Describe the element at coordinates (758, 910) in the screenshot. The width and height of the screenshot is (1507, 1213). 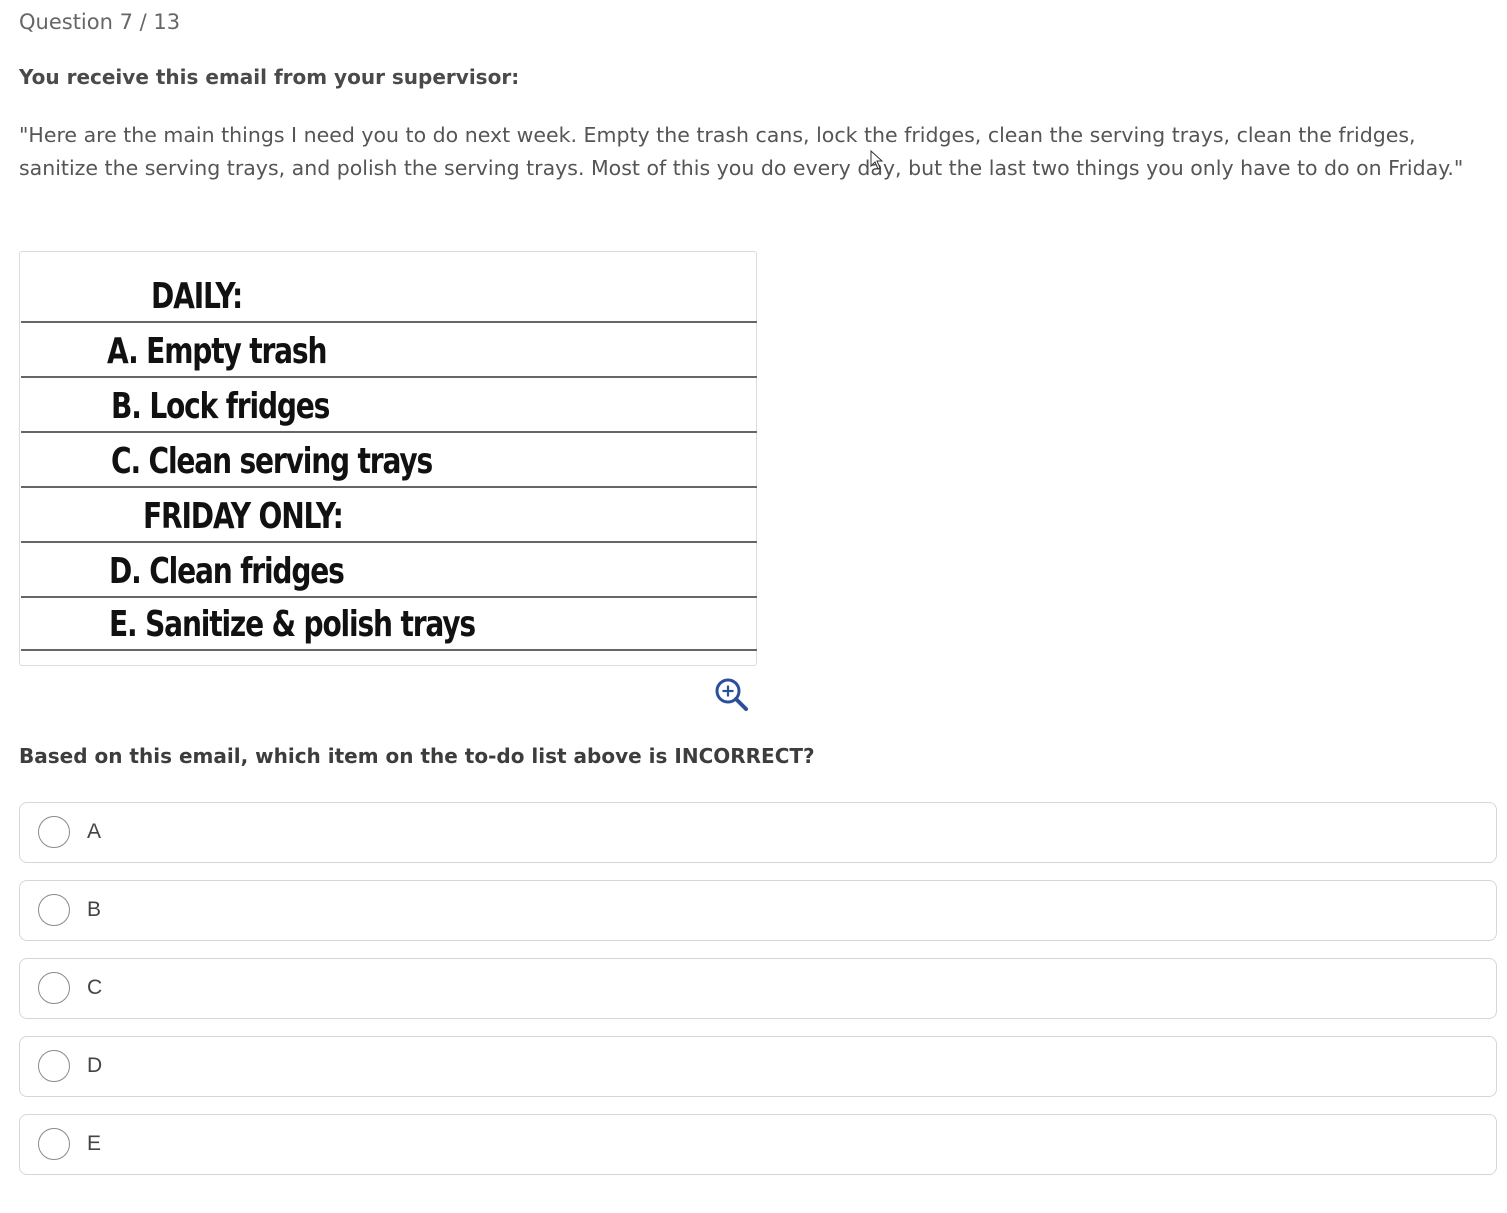
I see `answer-option-b: B` at that location.